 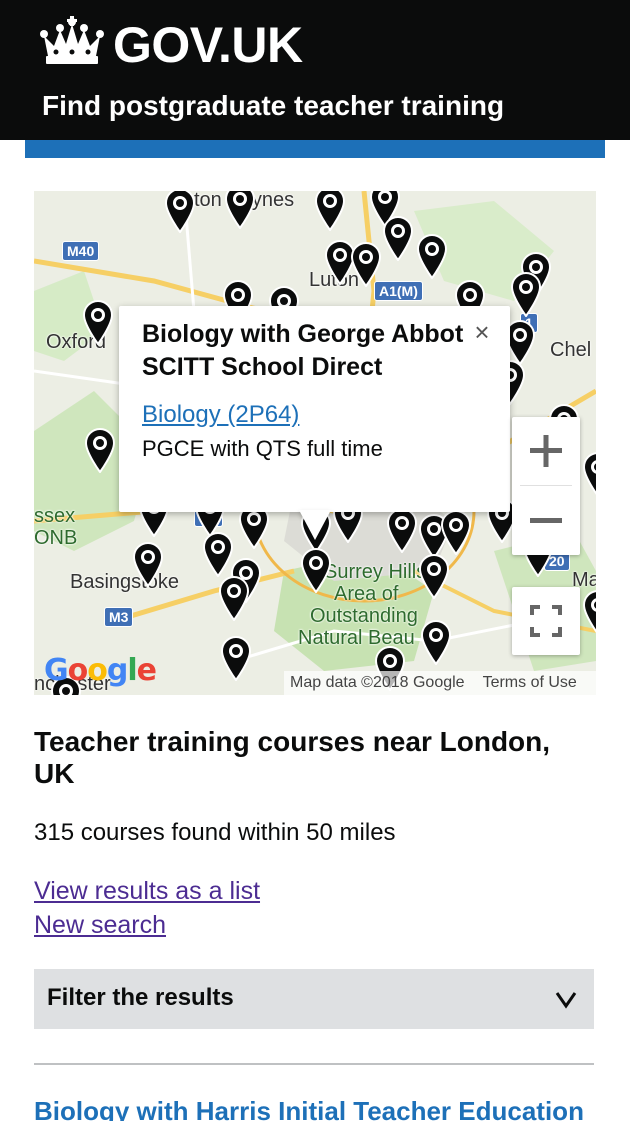 What do you see at coordinates (315, 525) in the screenshot?
I see `popup-pointer` at bounding box center [315, 525].